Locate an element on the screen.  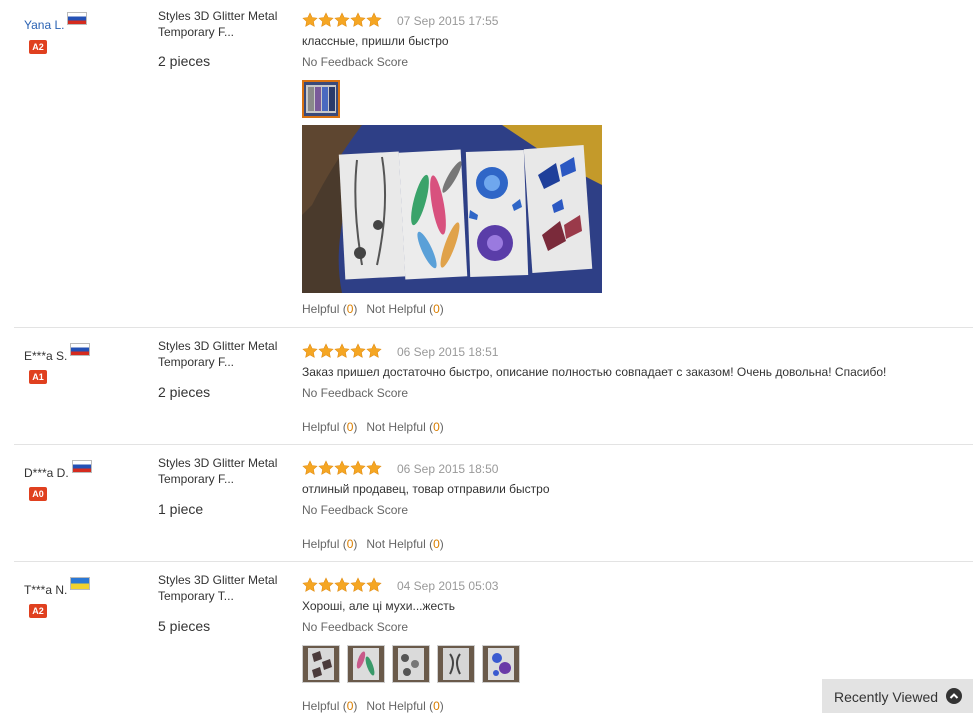
recently-viewed-label: Recently Viewed is located at coordinates (886, 697).